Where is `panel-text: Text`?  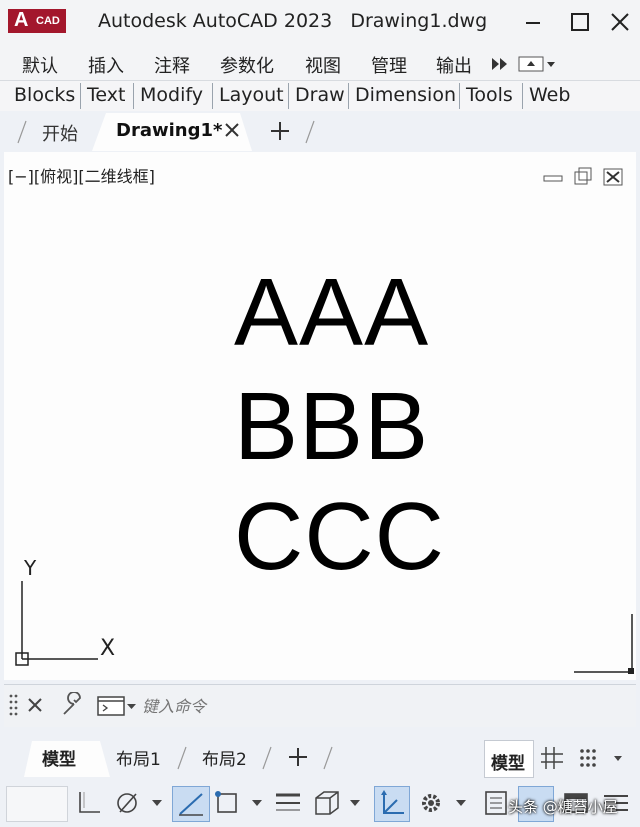 panel-text: Text is located at coordinates (106, 95).